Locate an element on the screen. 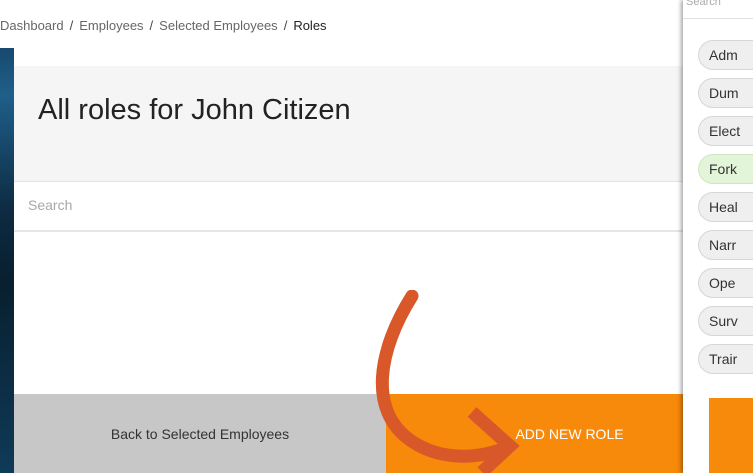  role-search-input: Search is located at coordinates (718, 9).